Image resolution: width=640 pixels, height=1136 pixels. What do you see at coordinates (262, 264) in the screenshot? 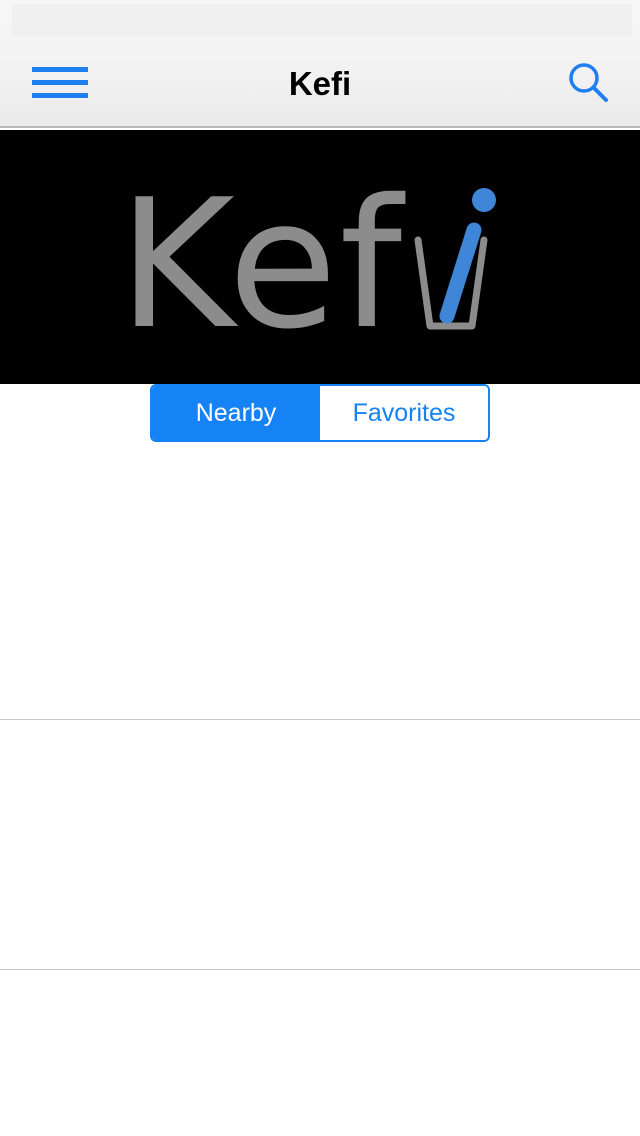
I see `svg-text: Kef` at bounding box center [262, 264].